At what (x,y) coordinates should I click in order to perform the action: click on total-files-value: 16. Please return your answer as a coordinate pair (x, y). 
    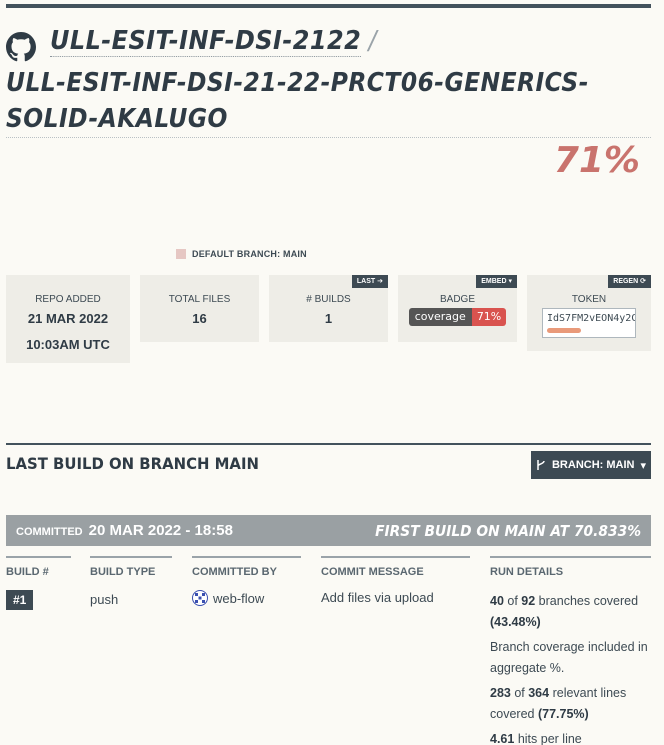
    Looking at the image, I should click on (199, 318).